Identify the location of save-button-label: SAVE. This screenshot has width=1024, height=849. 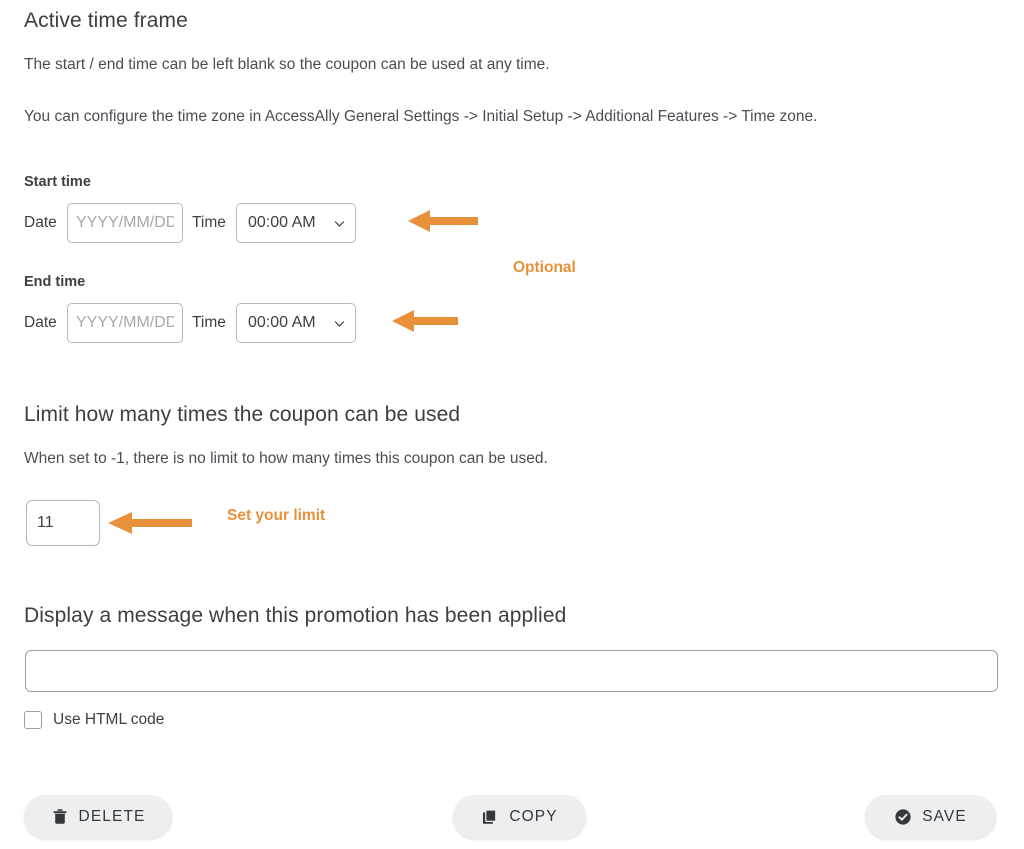
(944, 816).